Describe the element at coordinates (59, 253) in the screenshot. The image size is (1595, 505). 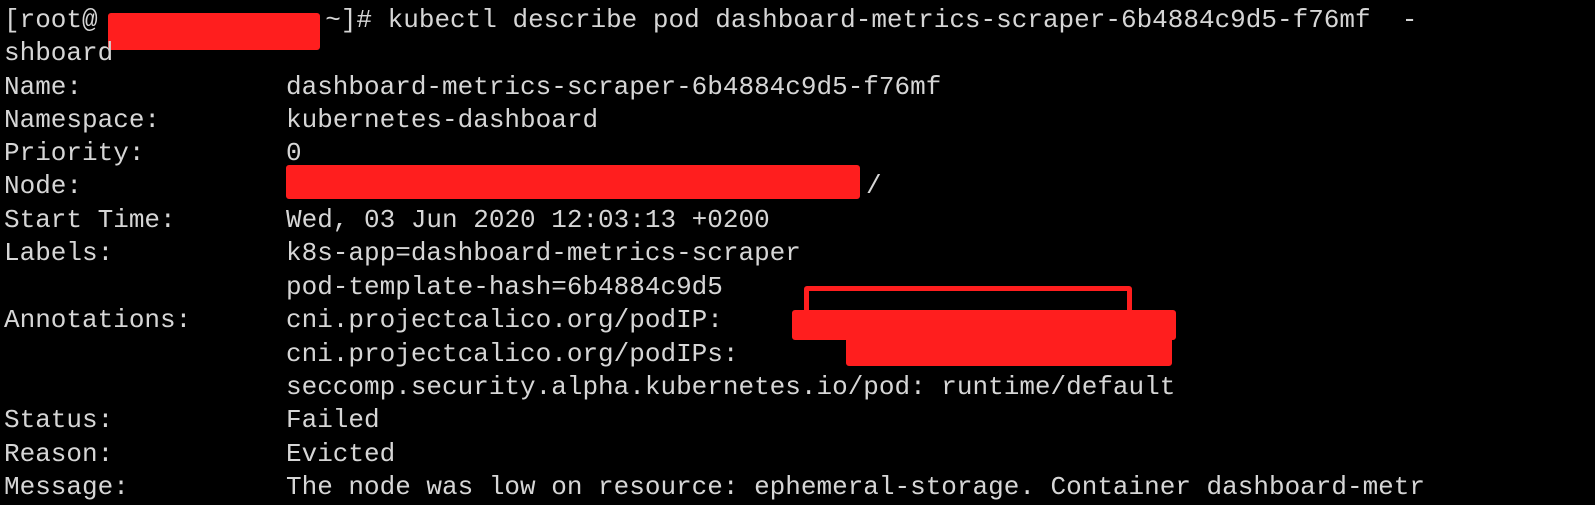
I see `labels-label: Labels:` at that location.